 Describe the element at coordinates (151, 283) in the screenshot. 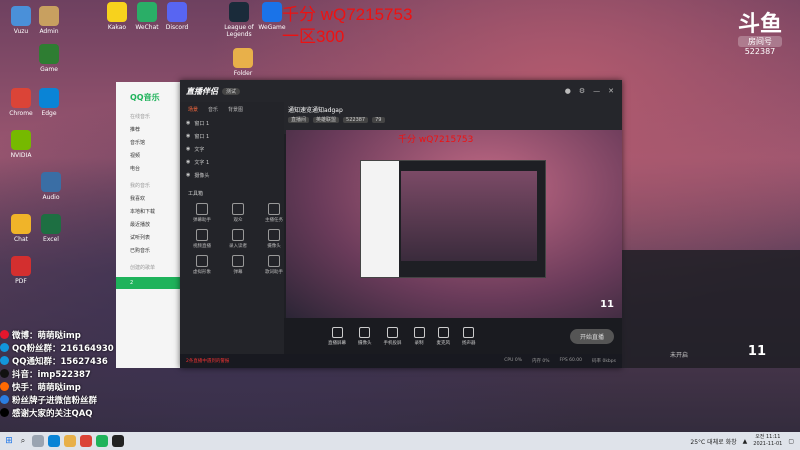

I see `qq-active-item: 2` at that location.